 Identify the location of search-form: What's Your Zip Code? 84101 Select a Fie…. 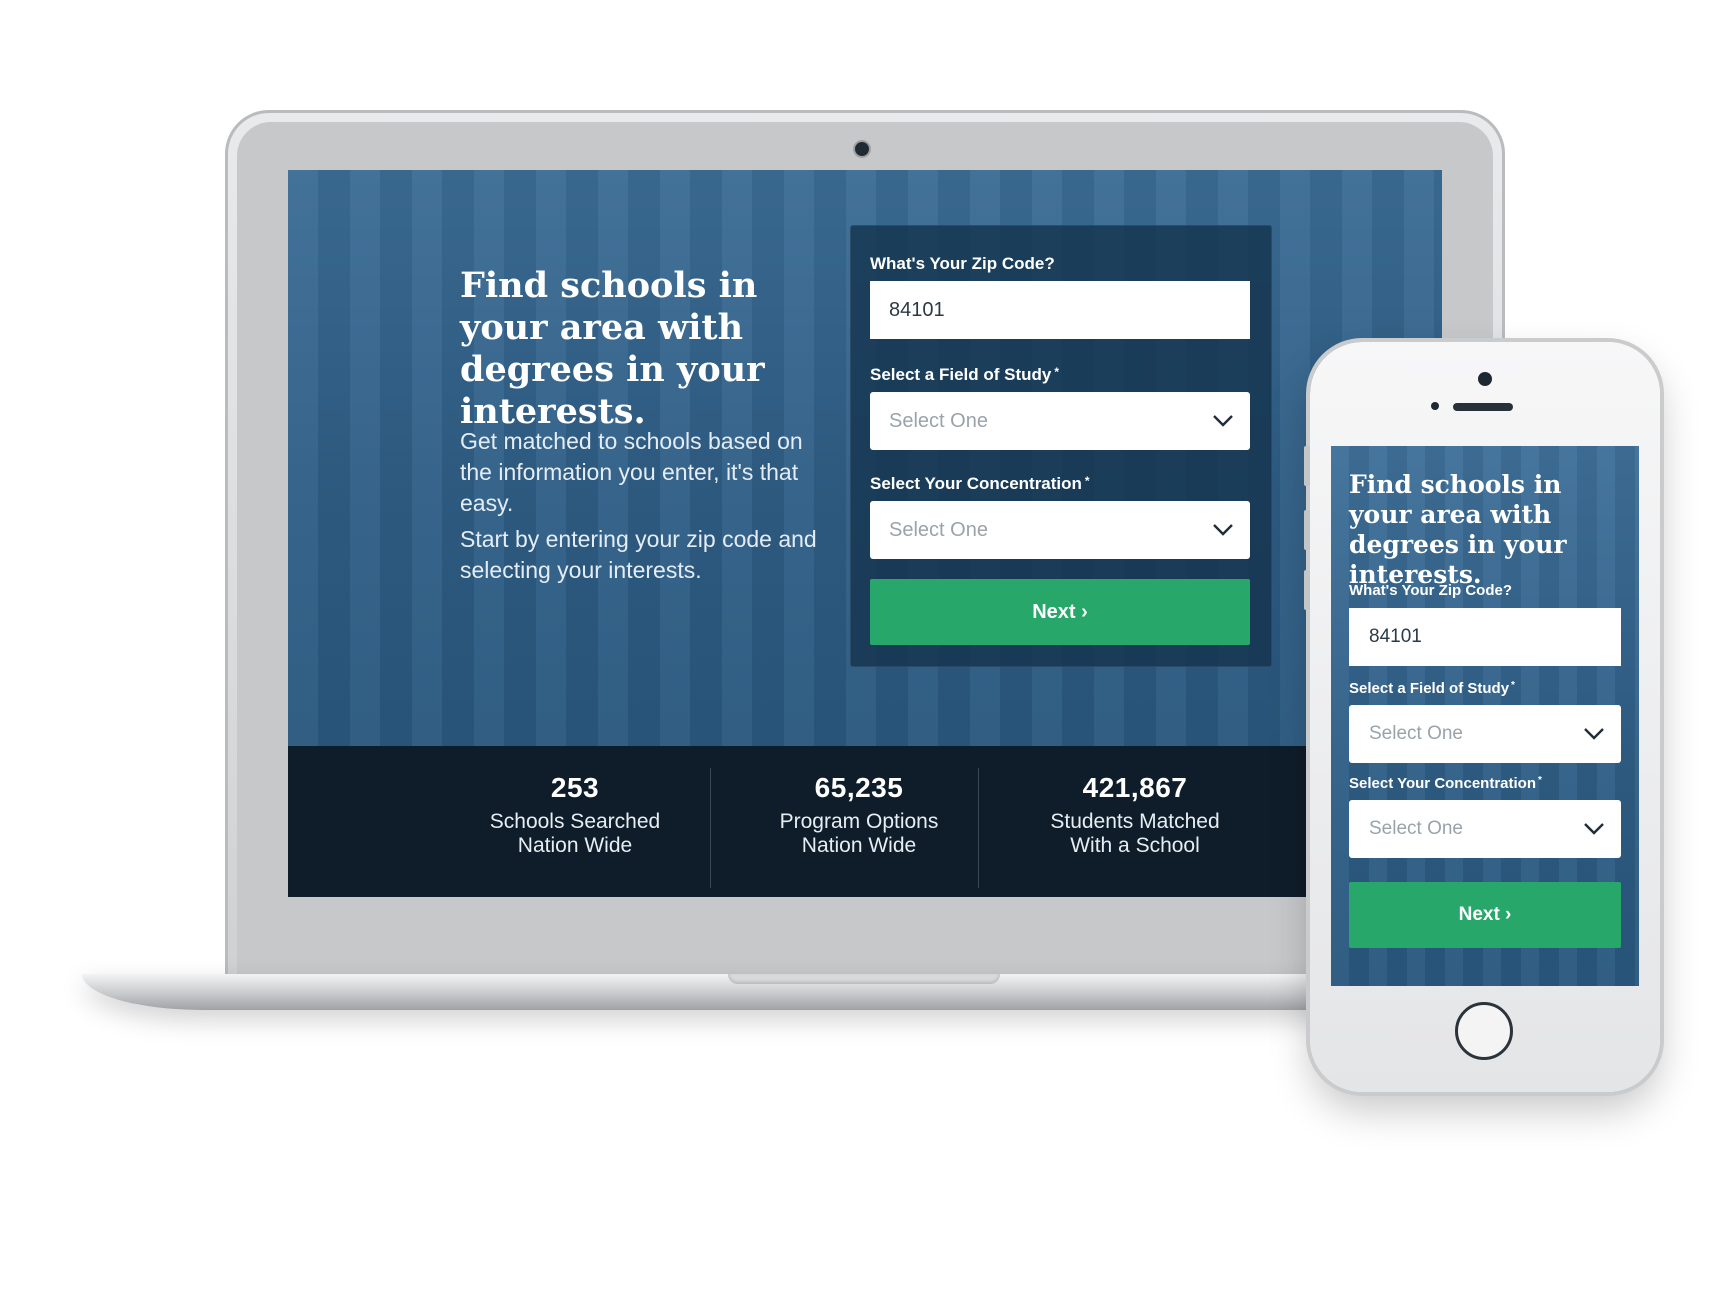
(1061, 446).